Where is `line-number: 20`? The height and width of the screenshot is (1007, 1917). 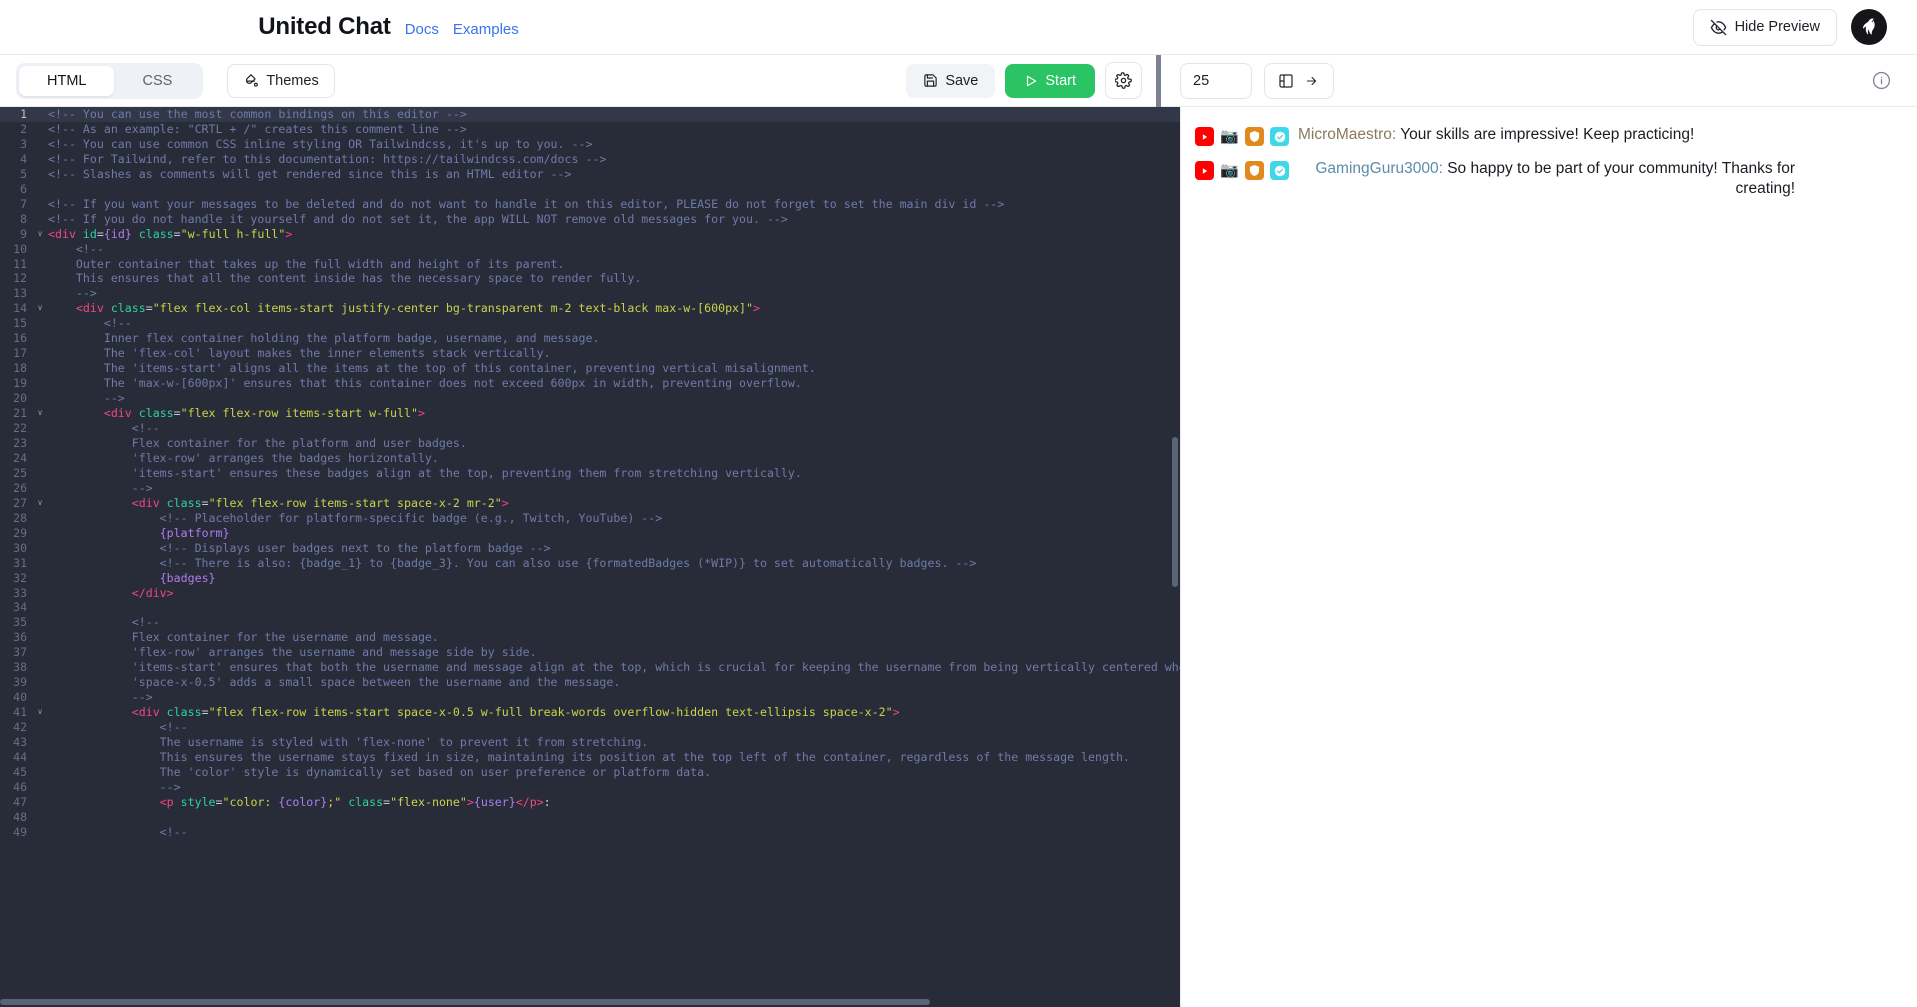 line-number: 20 is located at coordinates (20, 398).